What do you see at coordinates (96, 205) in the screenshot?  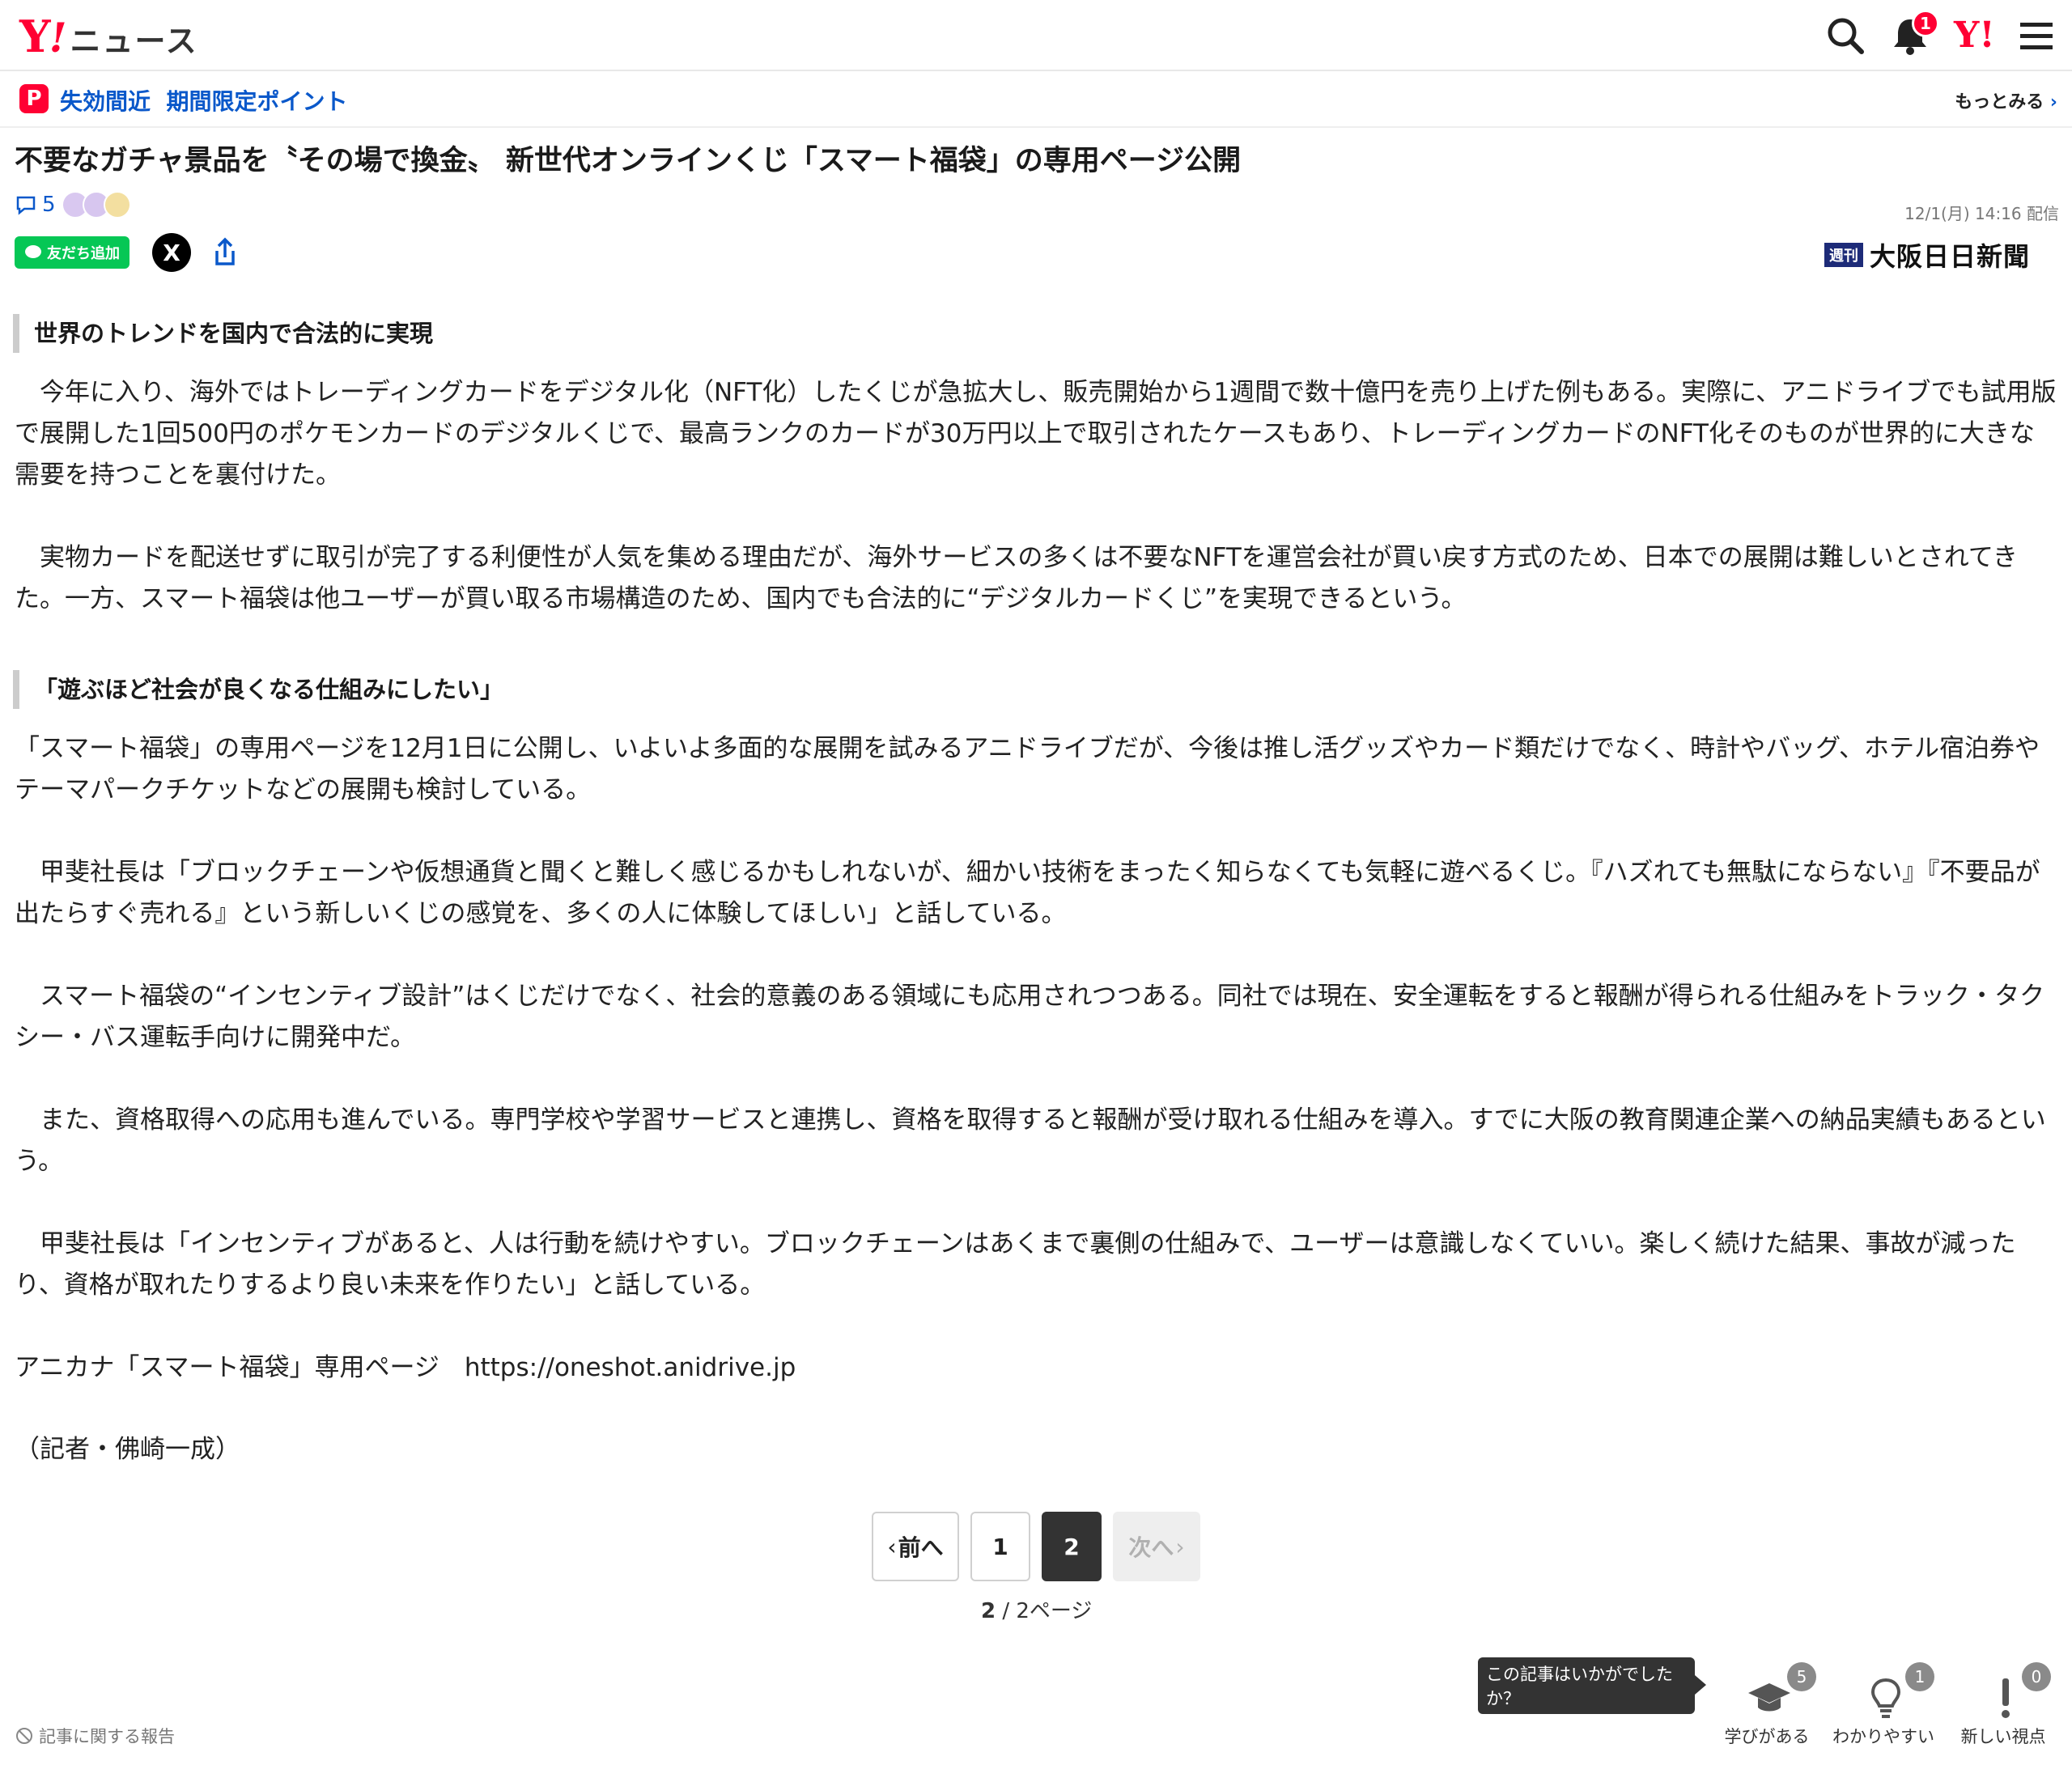 I see `reaction-faces` at bounding box center [96, 205].